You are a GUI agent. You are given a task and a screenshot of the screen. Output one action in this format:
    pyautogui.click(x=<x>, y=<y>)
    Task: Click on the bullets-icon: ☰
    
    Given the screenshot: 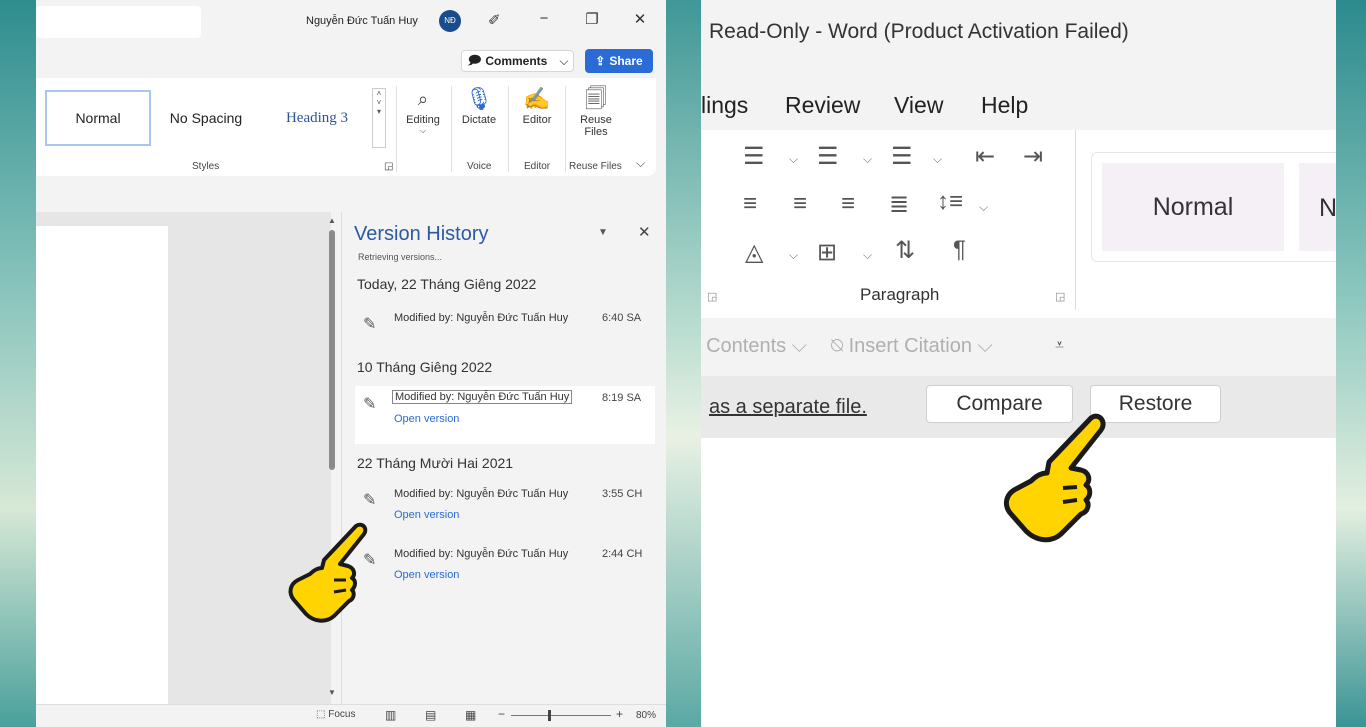 What is the action you would take?
    pyautogui.click(x=754, y=156)
    